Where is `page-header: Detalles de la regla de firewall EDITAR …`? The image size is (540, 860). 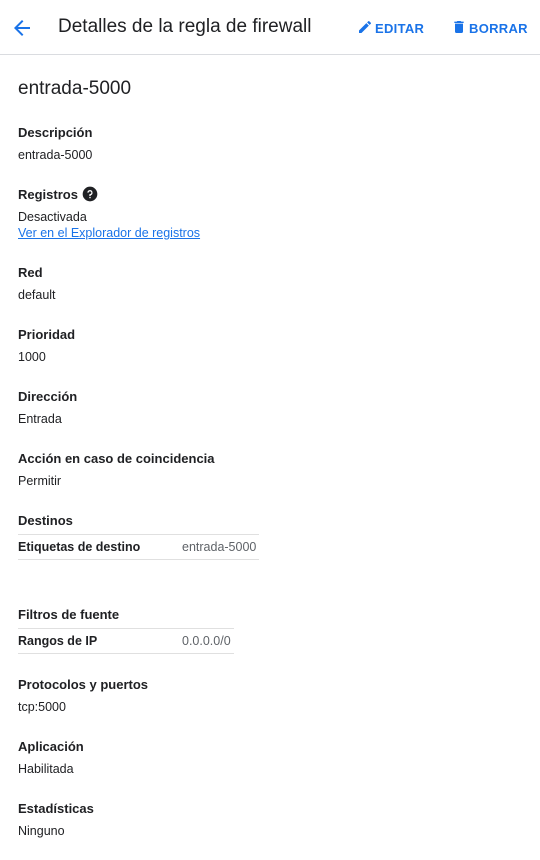 page-header: Detalles de la regla de firewall EDITAR … is located at coordinates (270, 27).